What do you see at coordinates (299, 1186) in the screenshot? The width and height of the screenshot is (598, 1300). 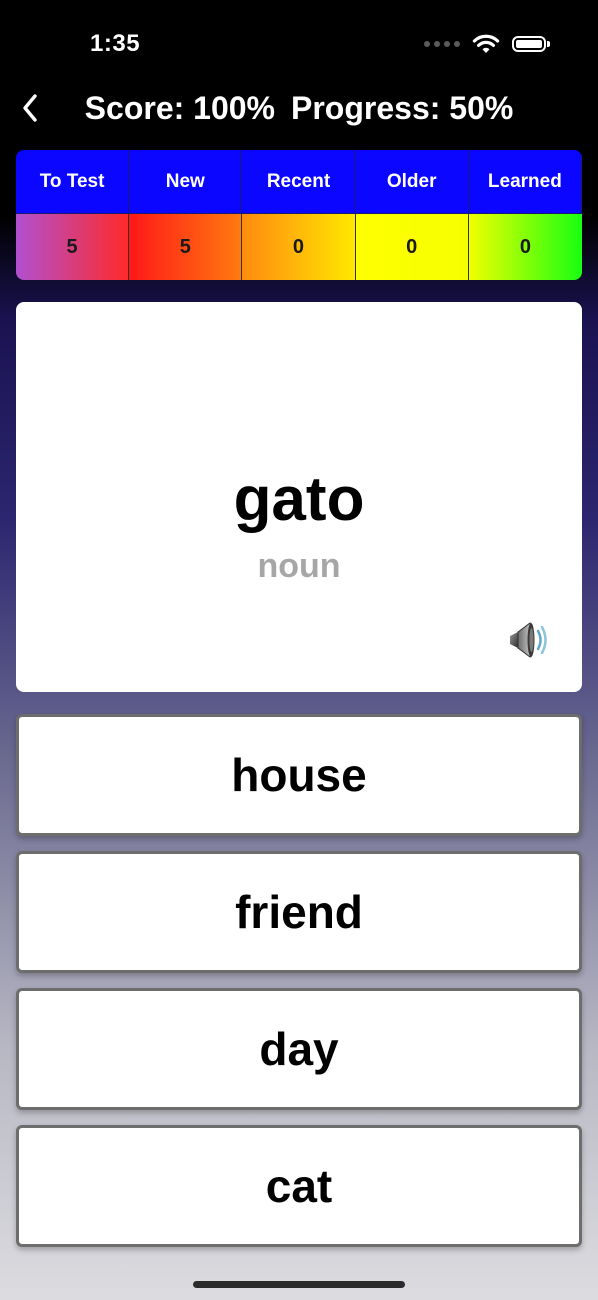 I see `answer-option-4: cat` at bounding box center [299, 1186].